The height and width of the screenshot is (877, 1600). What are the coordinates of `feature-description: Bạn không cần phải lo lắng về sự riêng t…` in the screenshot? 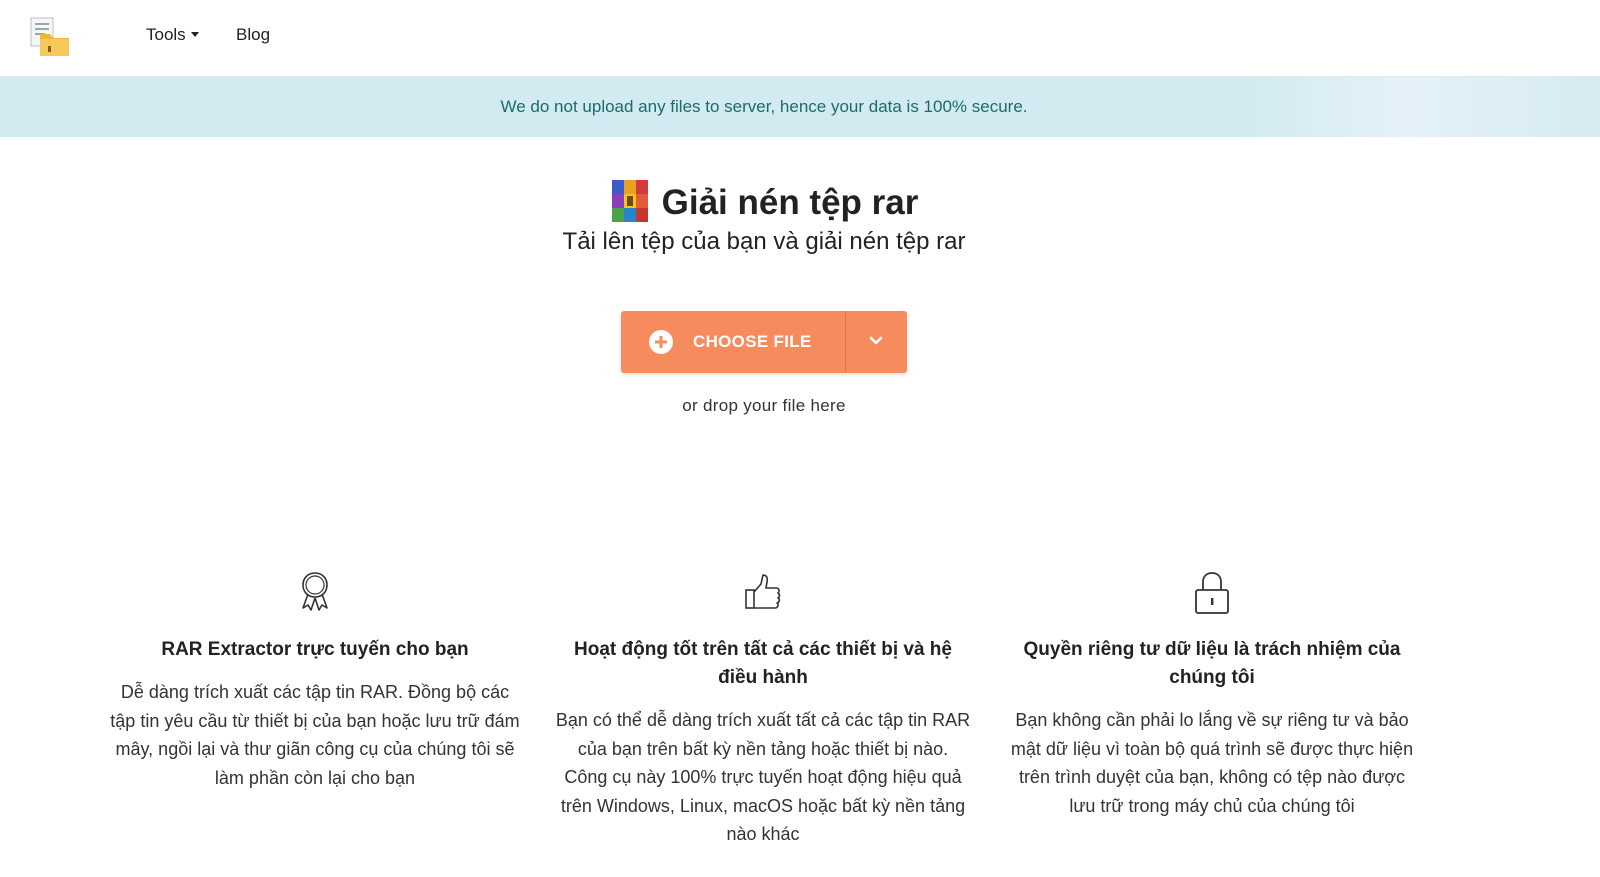 It's located at (1212, 763).